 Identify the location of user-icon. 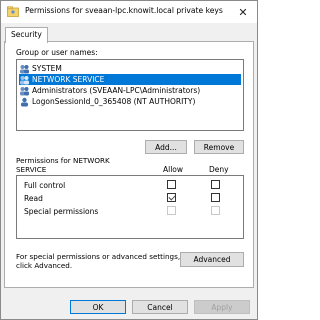
(24, 101).